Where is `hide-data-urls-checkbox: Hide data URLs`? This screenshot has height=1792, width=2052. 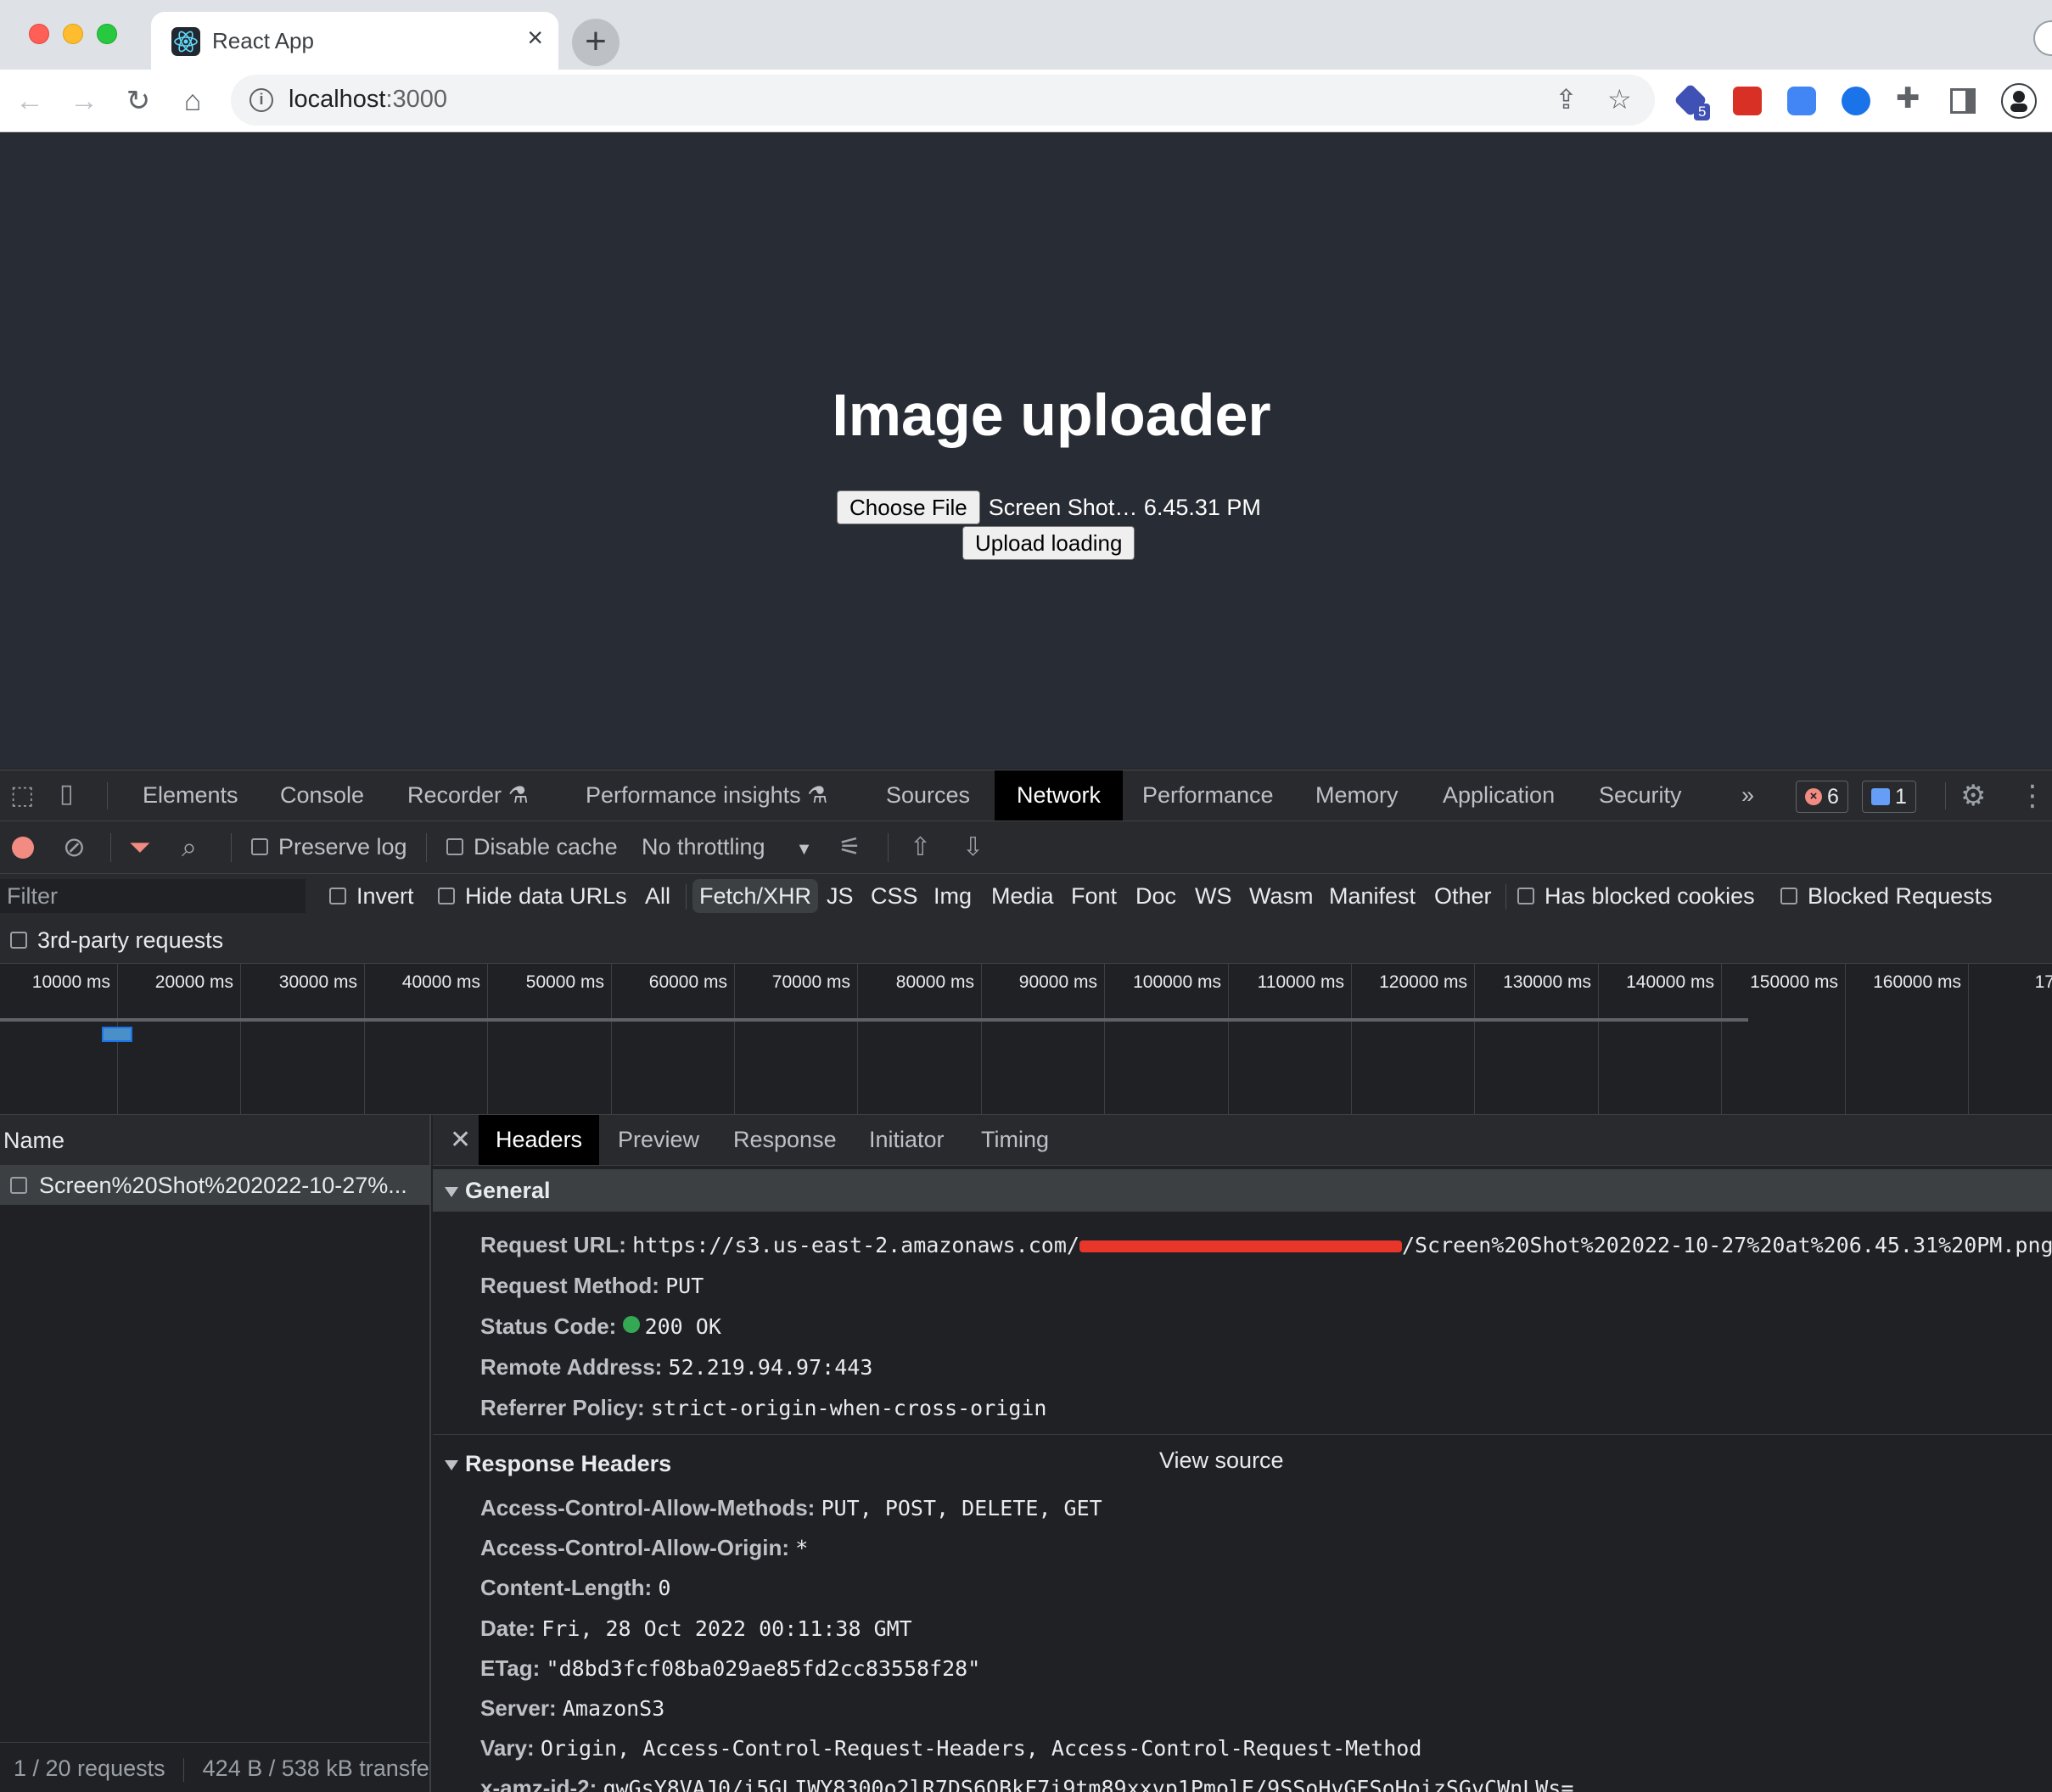 hide-data-urls-checkbox: Hide data URLs is located at coordinates (532, 896).